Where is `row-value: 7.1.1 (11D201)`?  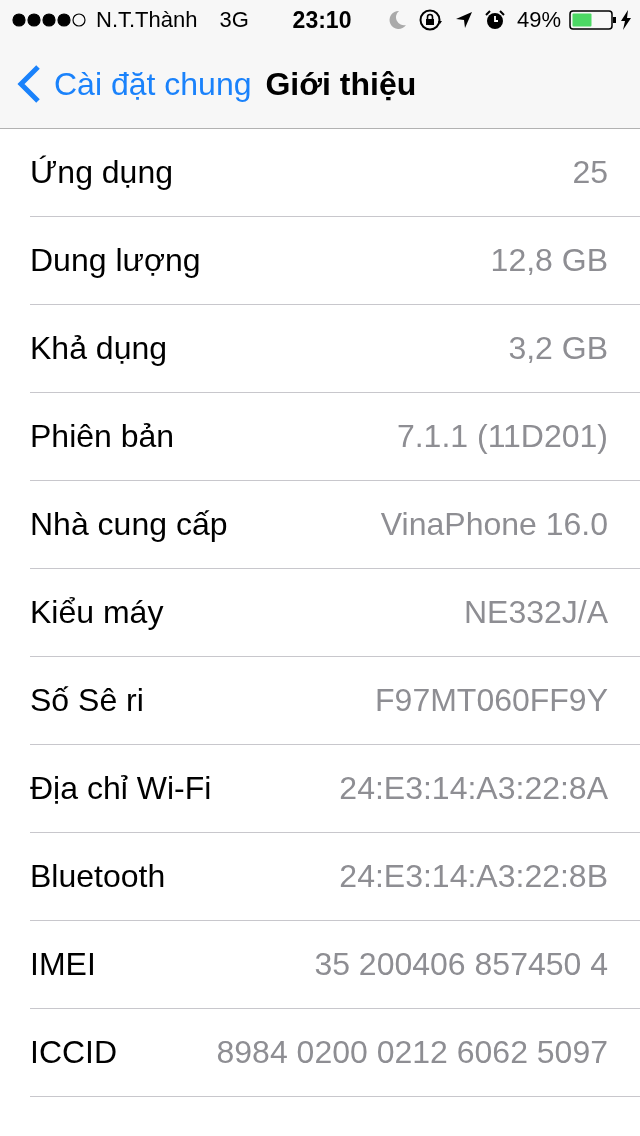 row-value: 7.1.1 (11D201) is located at coordinates (502, 436).